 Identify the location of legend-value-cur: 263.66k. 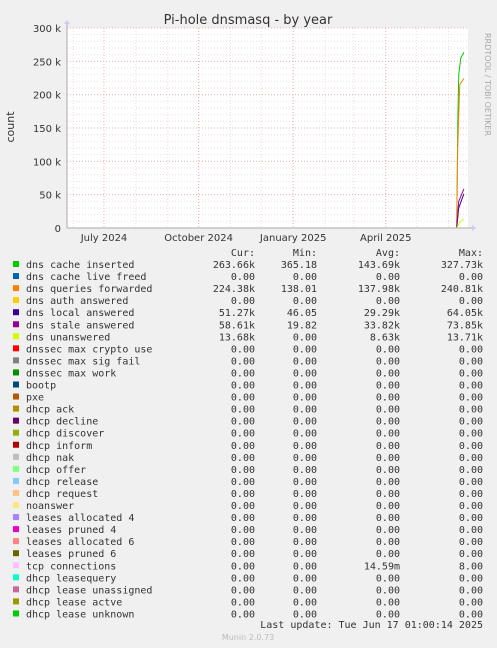
(234, 265).